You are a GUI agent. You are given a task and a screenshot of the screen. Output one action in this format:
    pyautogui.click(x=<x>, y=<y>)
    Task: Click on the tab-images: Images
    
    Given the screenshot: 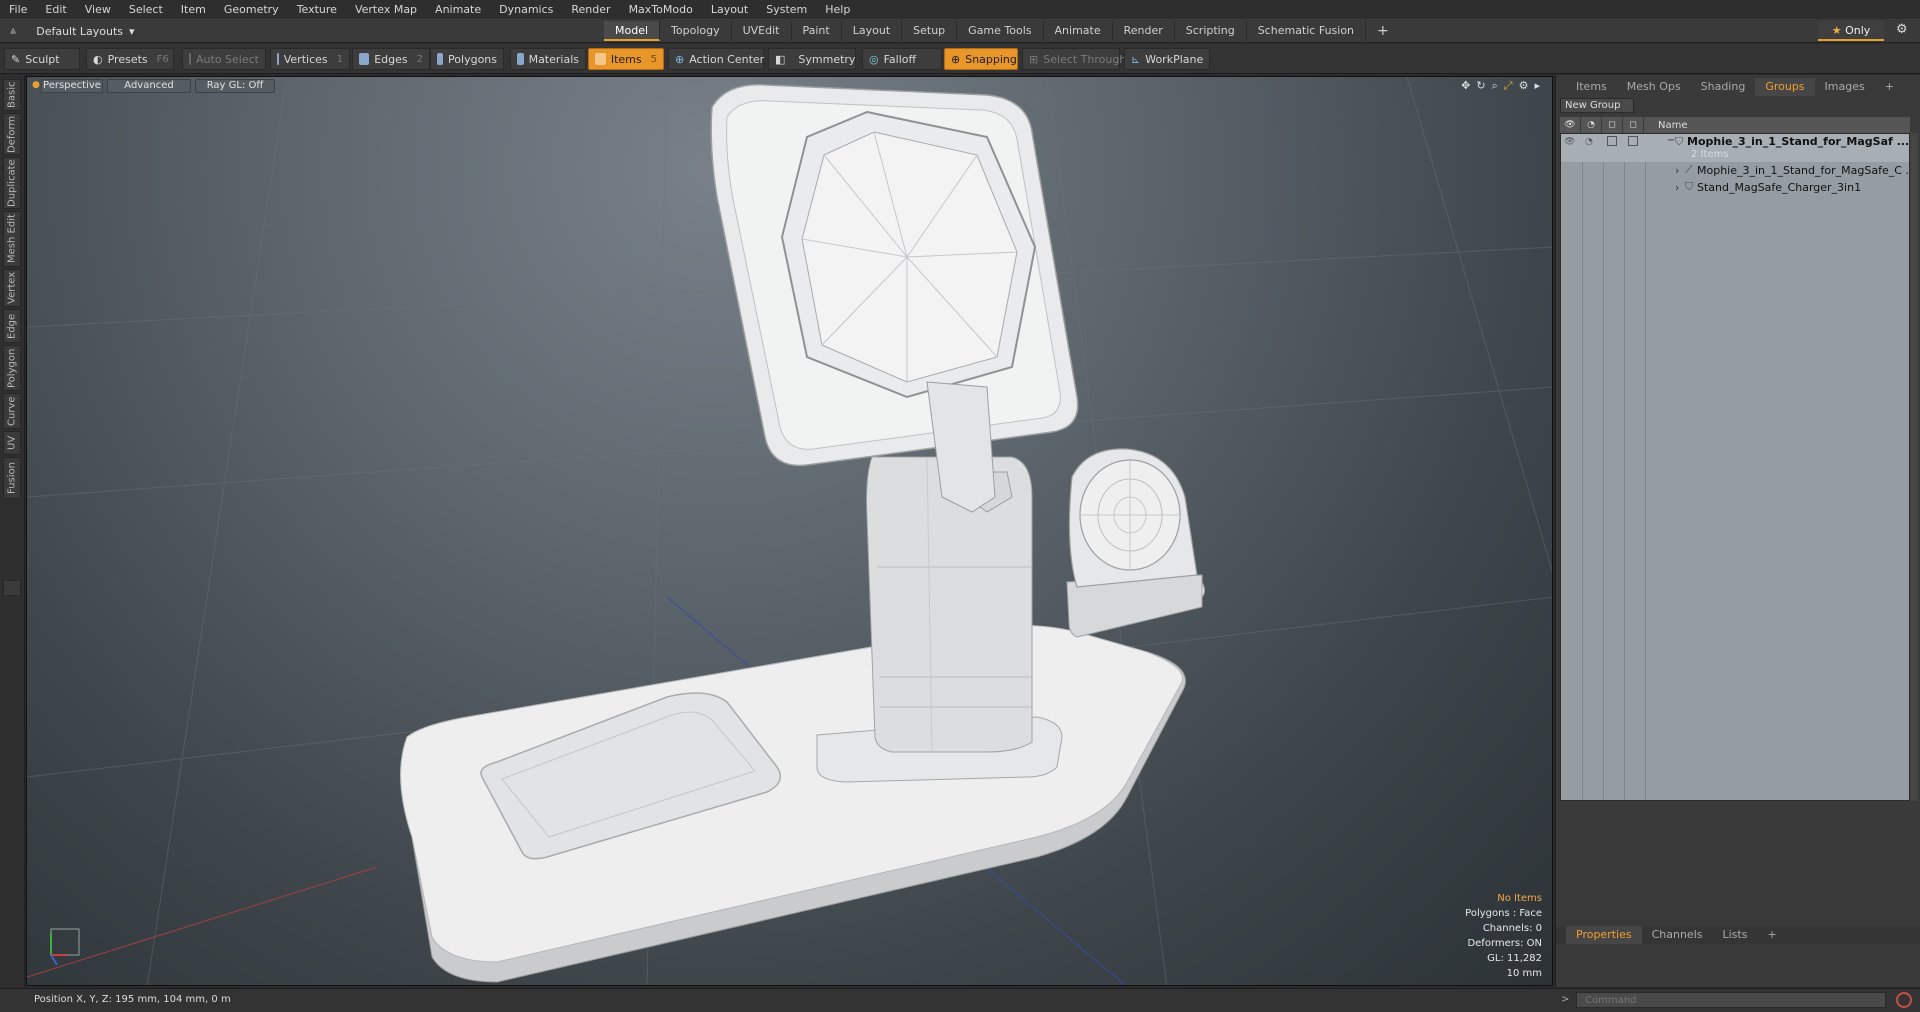 What is the action you would take?
    pyautogui.click(x=1845, y=87)
    